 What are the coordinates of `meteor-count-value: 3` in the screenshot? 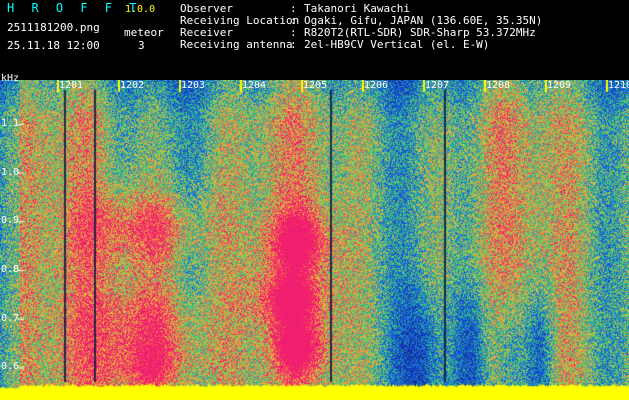 It's located at (141, 45).